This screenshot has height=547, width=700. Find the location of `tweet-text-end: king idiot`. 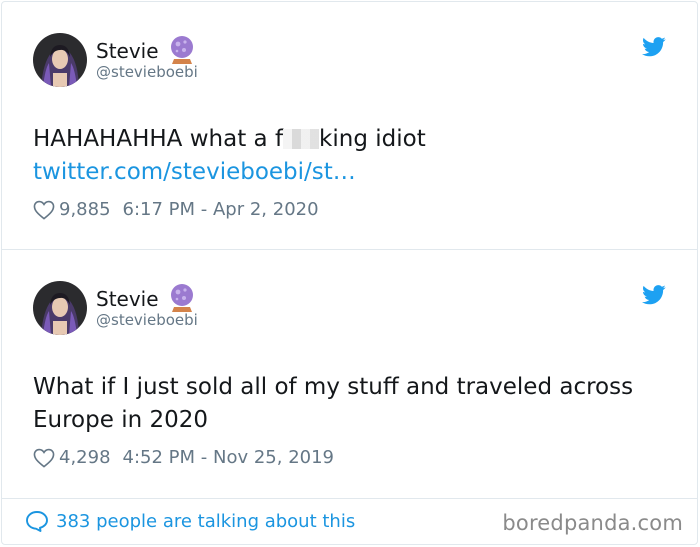

tweet-text-end: king idiot is located at coordinates (372, 139).